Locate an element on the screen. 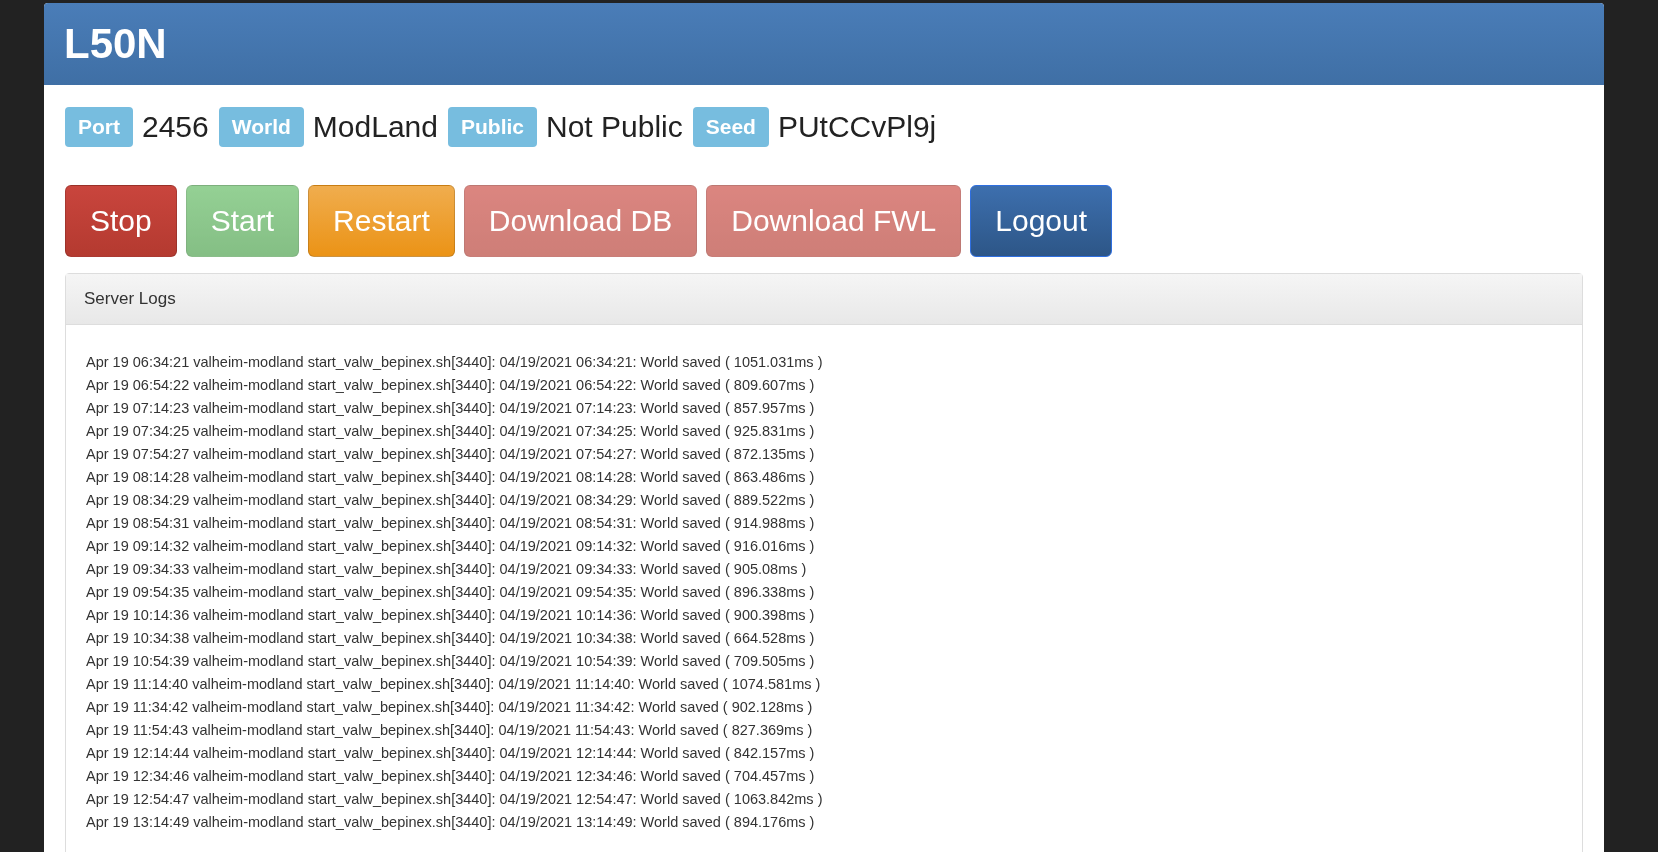 This screenshot has height=852, width=1658. log-line: Apr 19 07:34:25 valheim-modland start_valw_bepinex.sh[3440]: 04/19/2021 07:34:25: World saved ( 925.831ms ) is located at coordinates (451, 431).